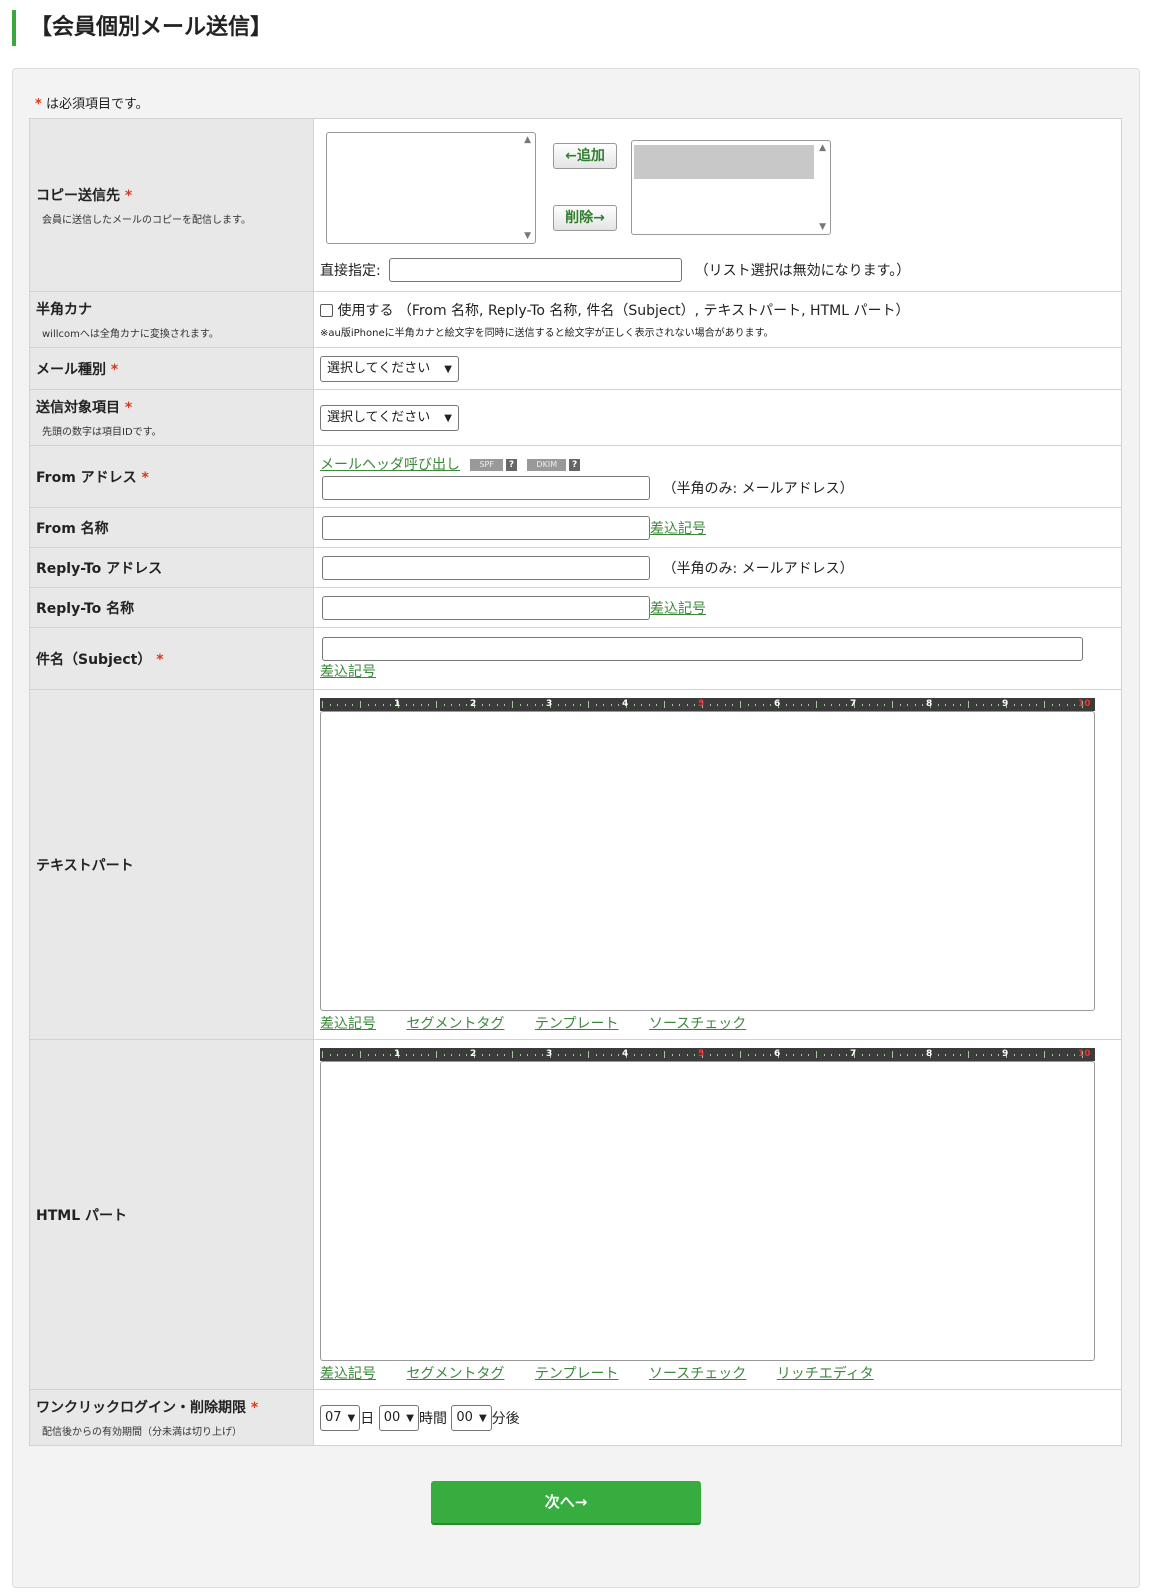 The image size is (1151, 1595). I want to click on dkim-help-icon: ?, so click(575, 464).